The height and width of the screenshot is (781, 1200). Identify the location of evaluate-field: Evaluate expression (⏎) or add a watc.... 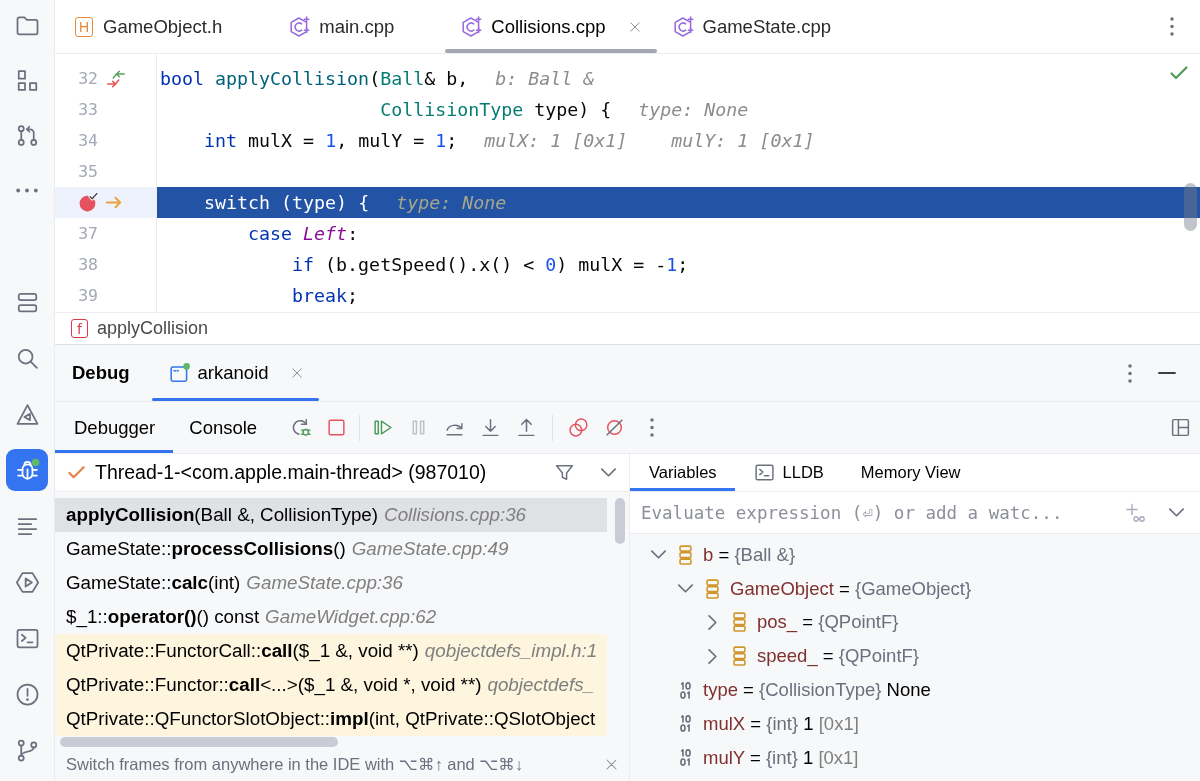
(915, 513).